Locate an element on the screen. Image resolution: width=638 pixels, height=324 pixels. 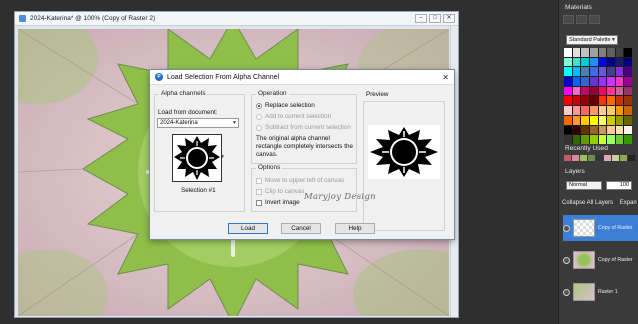
recent-colors is located at coordinates (599, 158).